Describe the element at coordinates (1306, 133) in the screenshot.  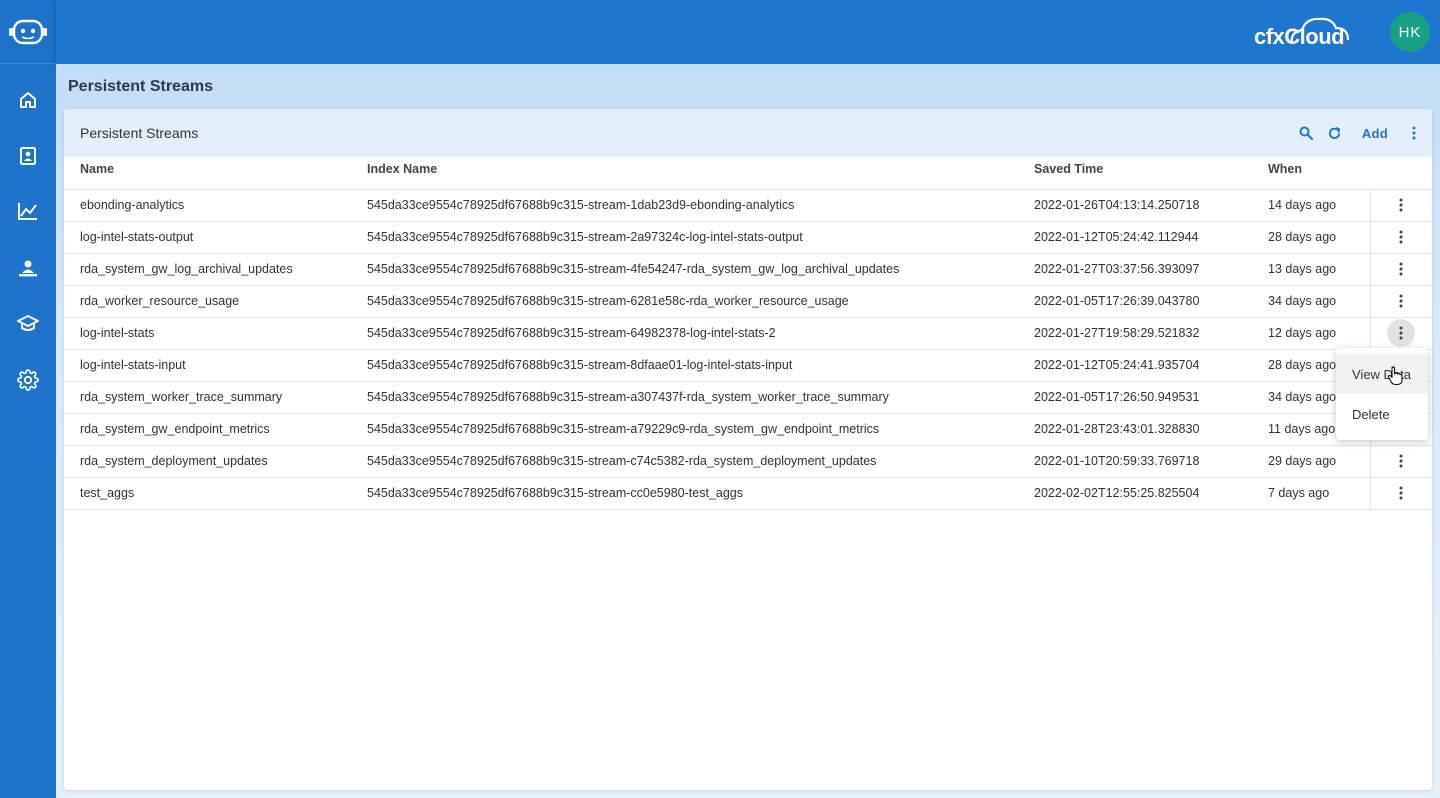
I see `search-icon` at that location.